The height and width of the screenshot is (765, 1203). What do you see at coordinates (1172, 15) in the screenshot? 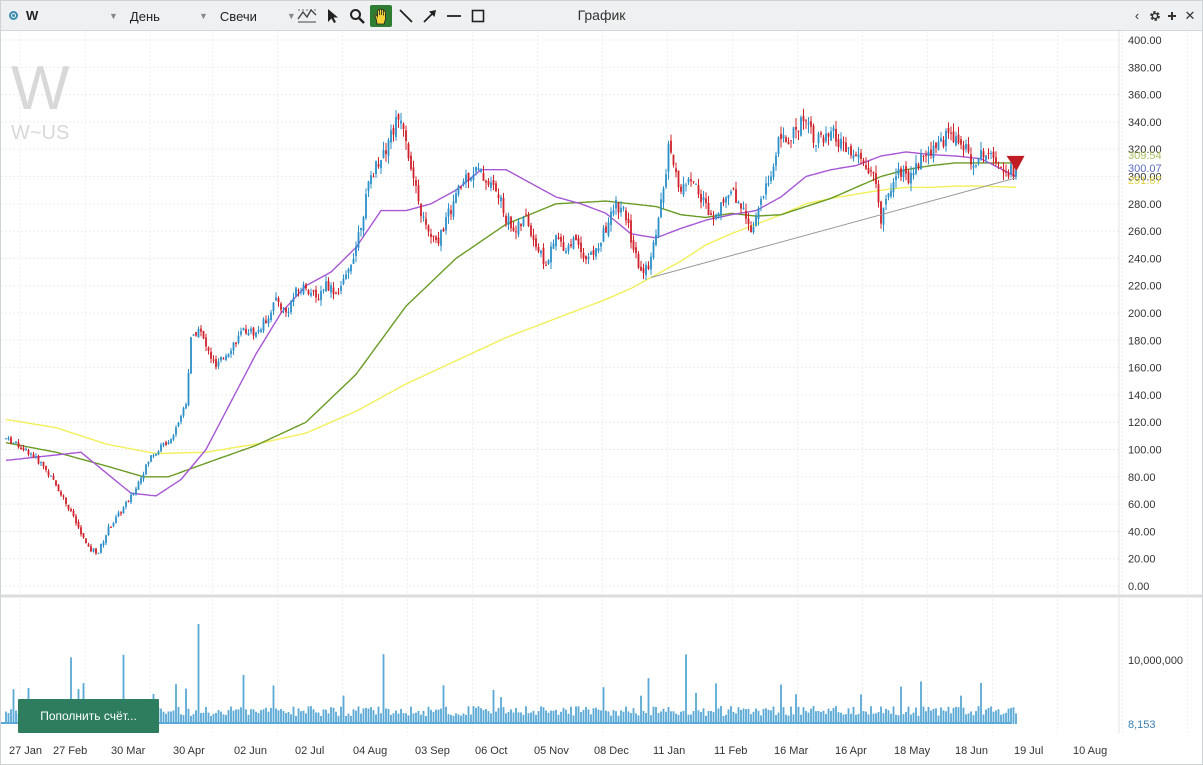
I see `link-button` at bounding box center [1172, 15].